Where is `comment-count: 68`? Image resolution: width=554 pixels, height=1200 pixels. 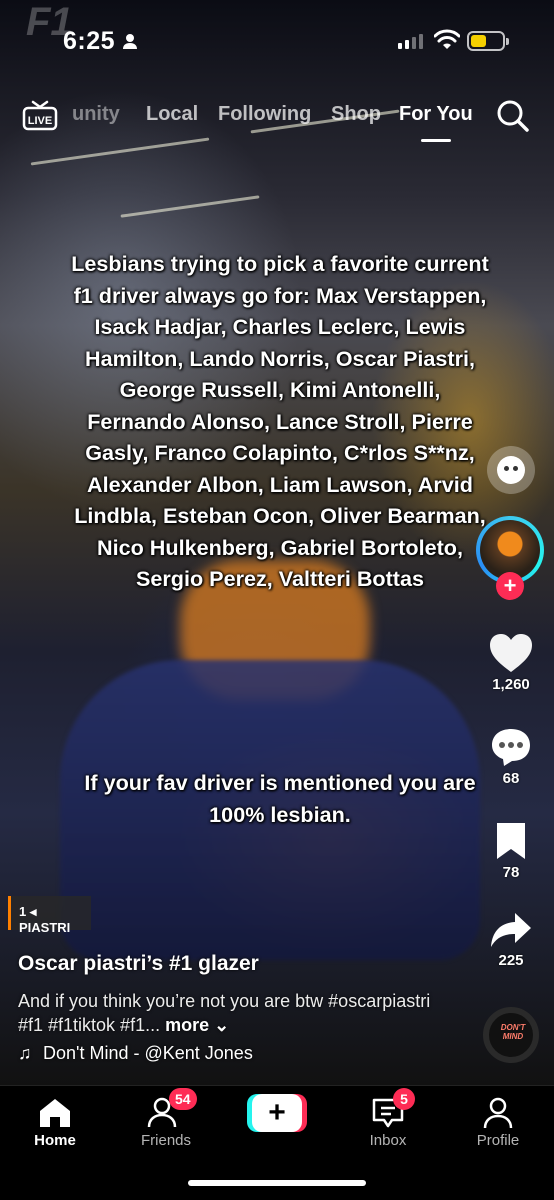 comment-count: 68 is located at coordinates (511, 778).